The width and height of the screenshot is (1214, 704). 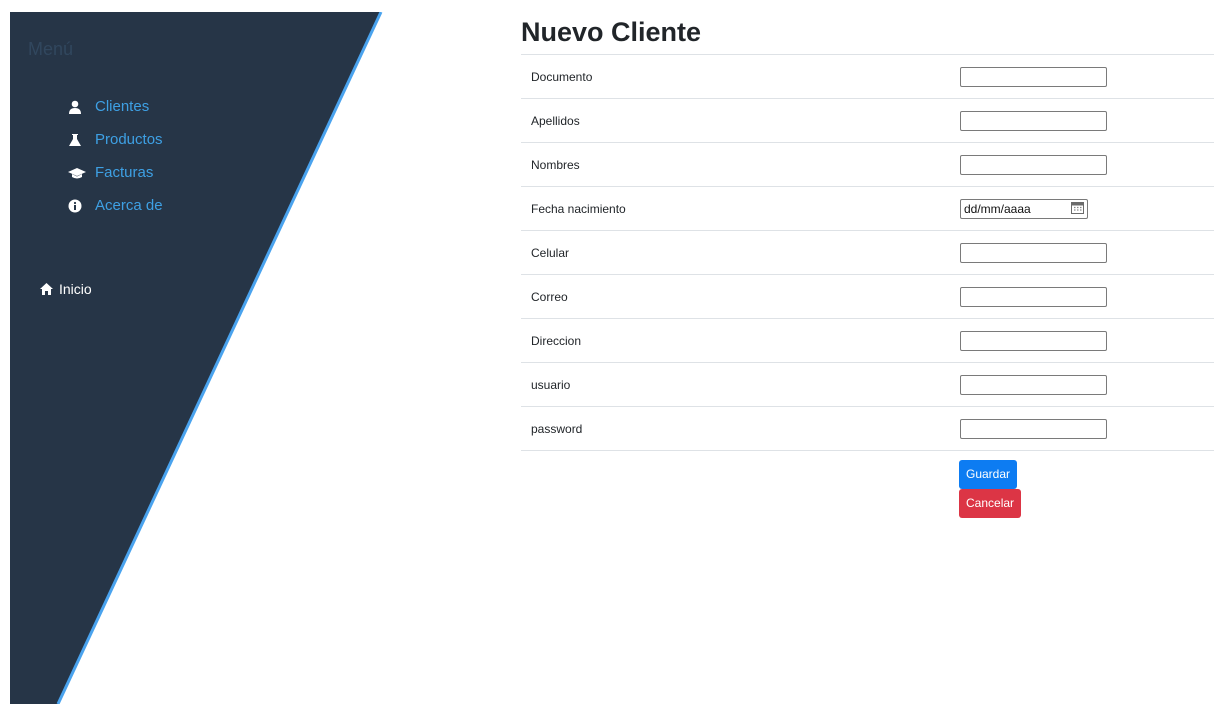 I want to click on form-row: Fecha nacimiento, so click(x=867, y=208).